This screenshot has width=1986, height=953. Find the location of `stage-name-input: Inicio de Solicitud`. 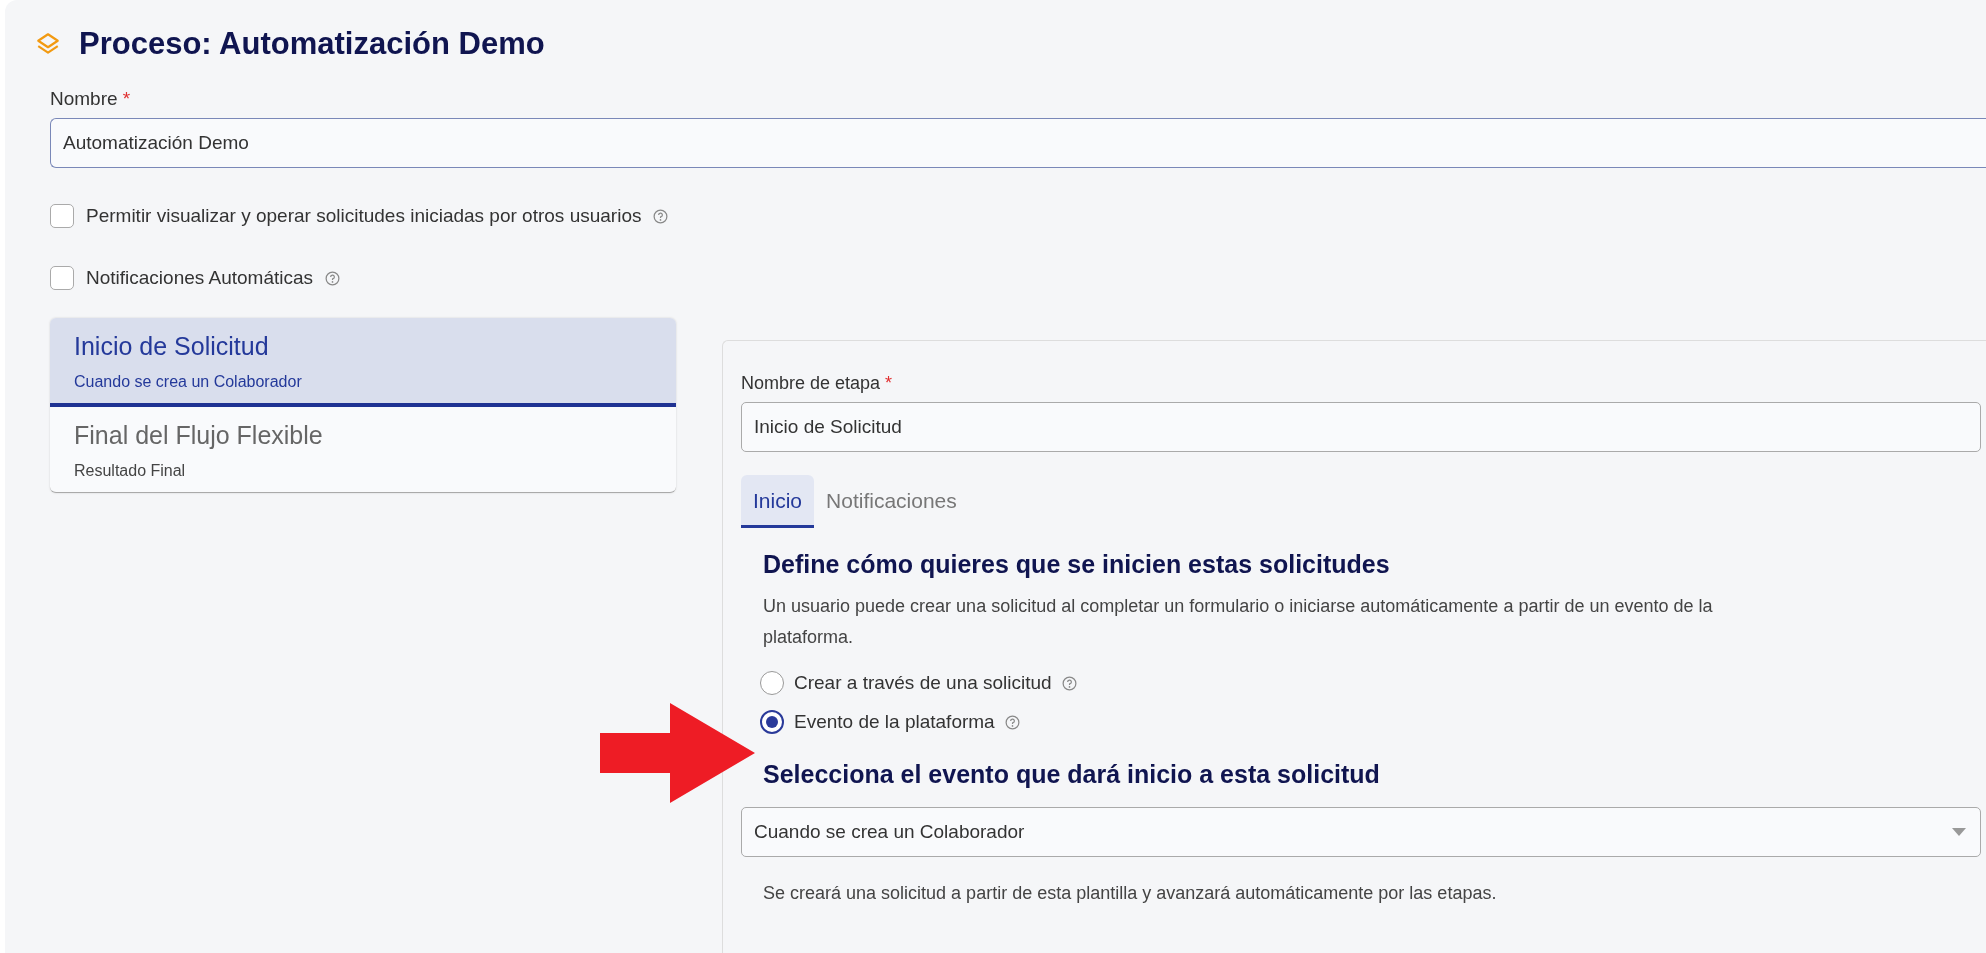

stage-name-input: Inicio de Solicitud is located at coordinates (1361, 427).